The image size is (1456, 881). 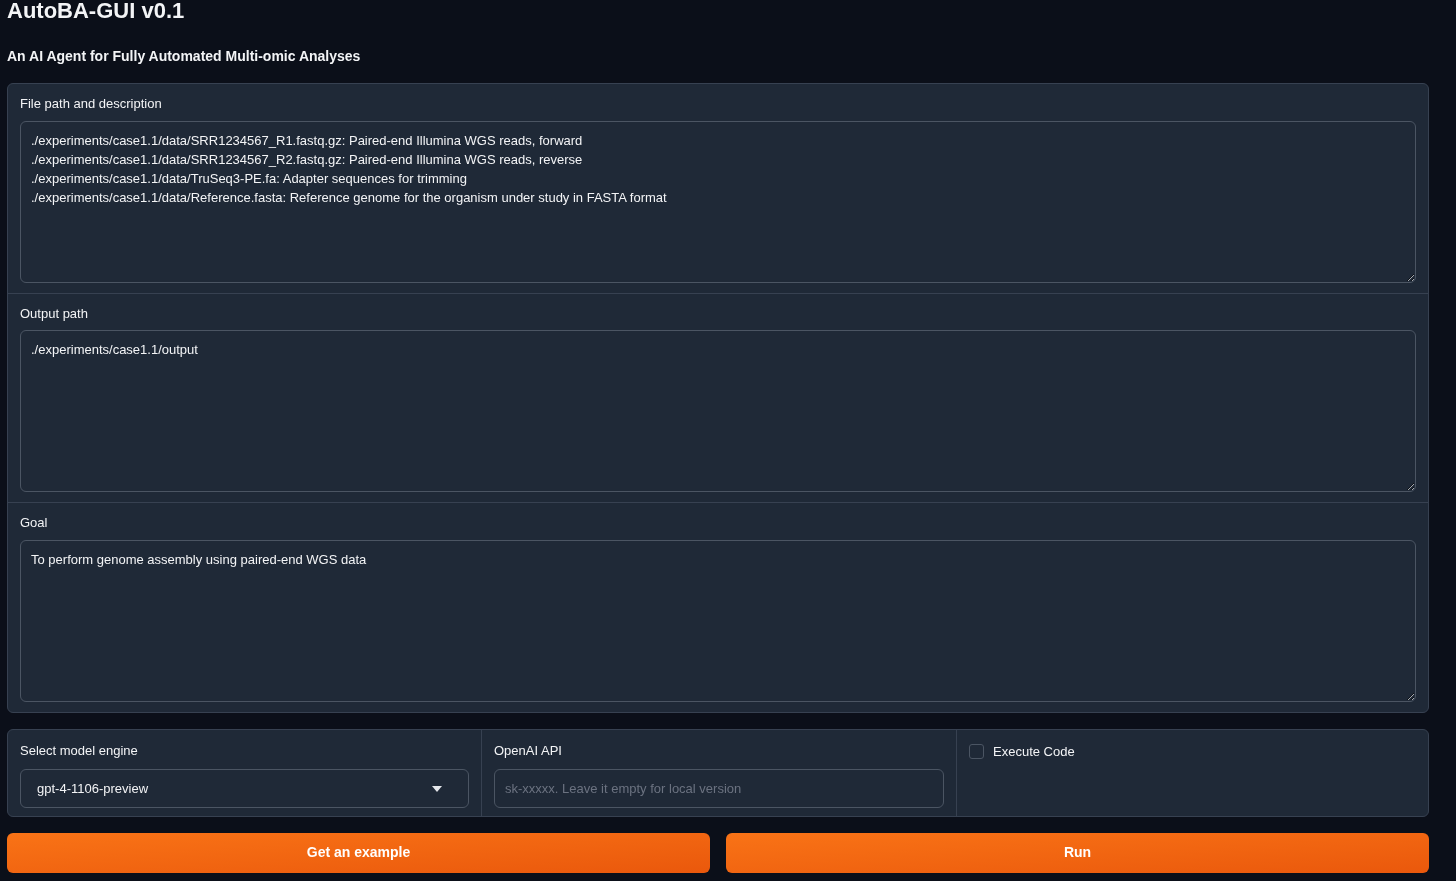 I want to click on field-label: File path and description, so click(x=91, y=104).